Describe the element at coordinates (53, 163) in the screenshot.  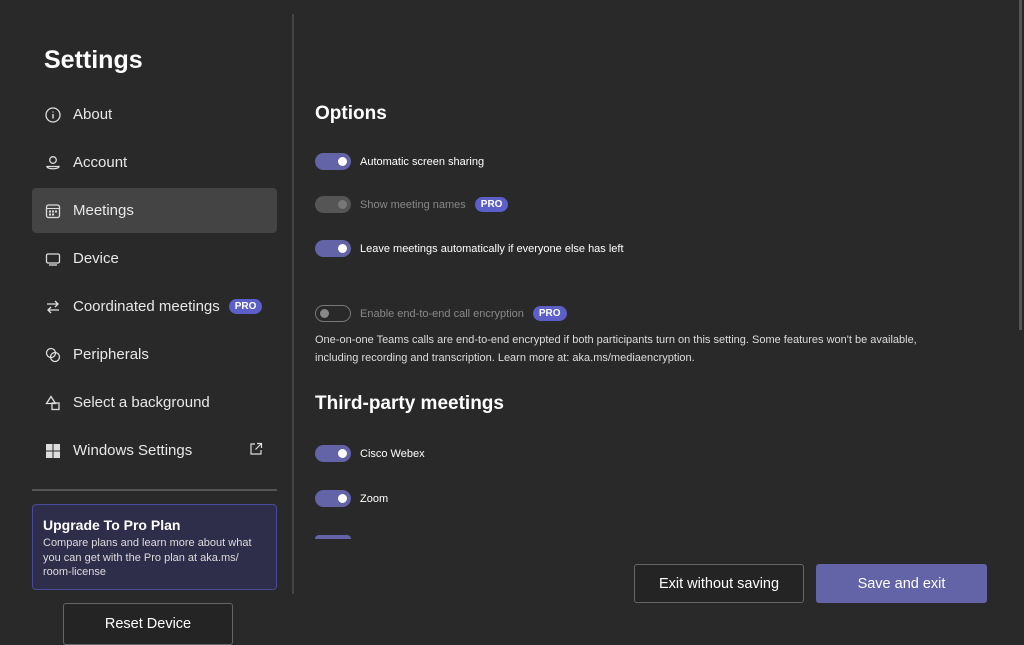
I see `person-icon` at that location.